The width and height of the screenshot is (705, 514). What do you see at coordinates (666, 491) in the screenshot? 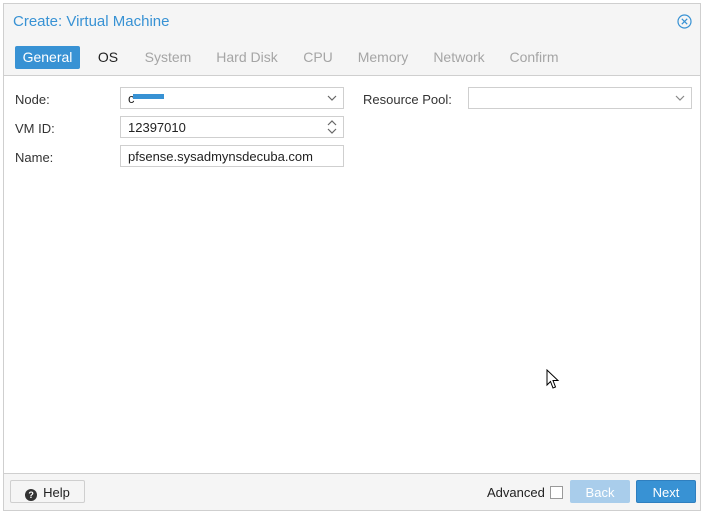
I see `next-button: Next` at bounding box center [666, 491].